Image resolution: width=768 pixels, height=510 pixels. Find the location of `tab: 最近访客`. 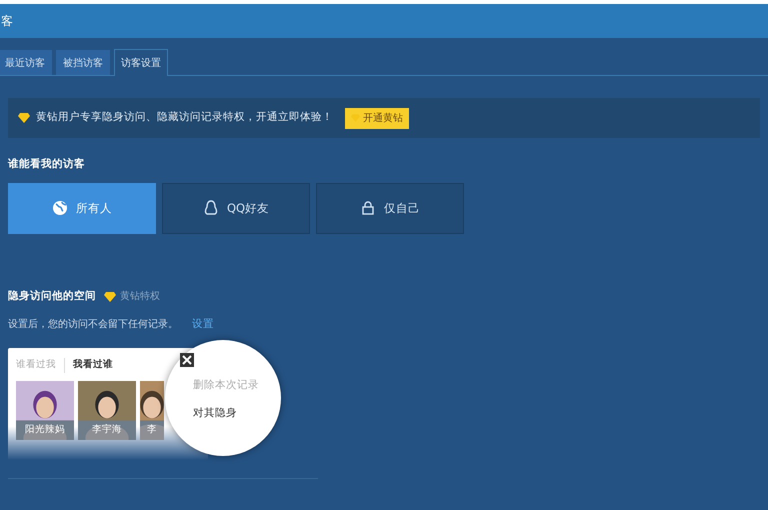

tab: 最近访客 is located at coordinates (26, 62).